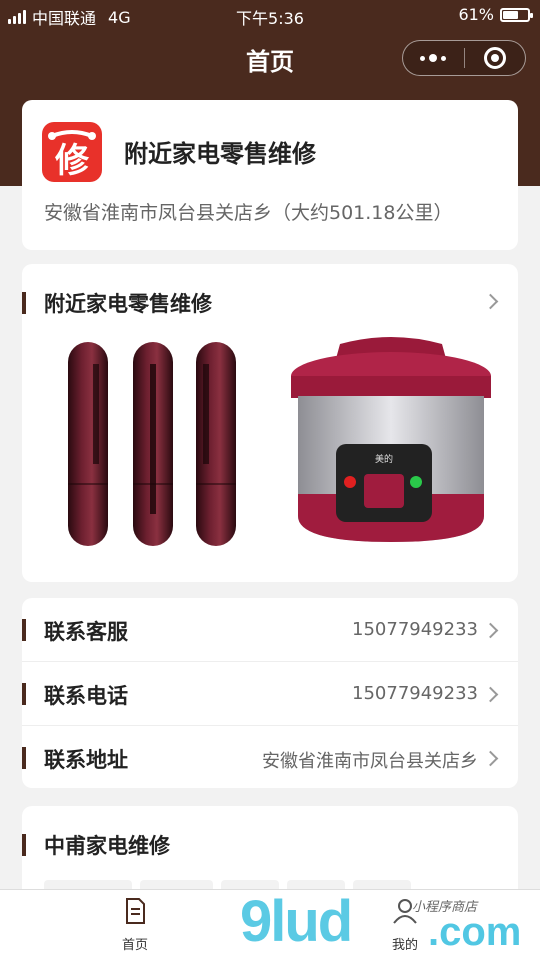 Image resolution: width=540 pixels, height=960 pixels. I want to click on wrench-logo-icon: 修, so click(72, 155).